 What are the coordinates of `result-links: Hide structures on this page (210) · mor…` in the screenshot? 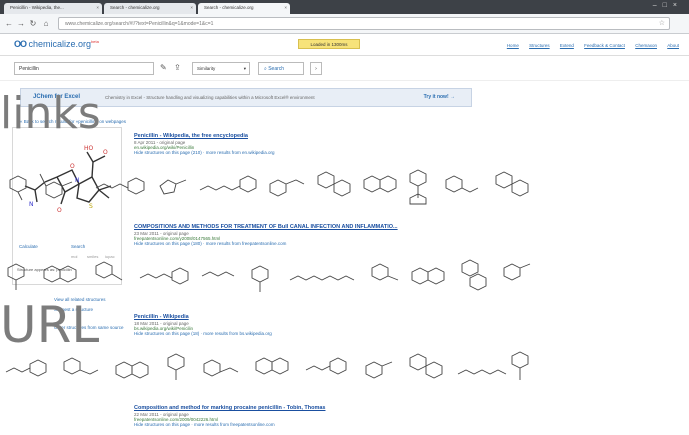 It's located at (404, 152).